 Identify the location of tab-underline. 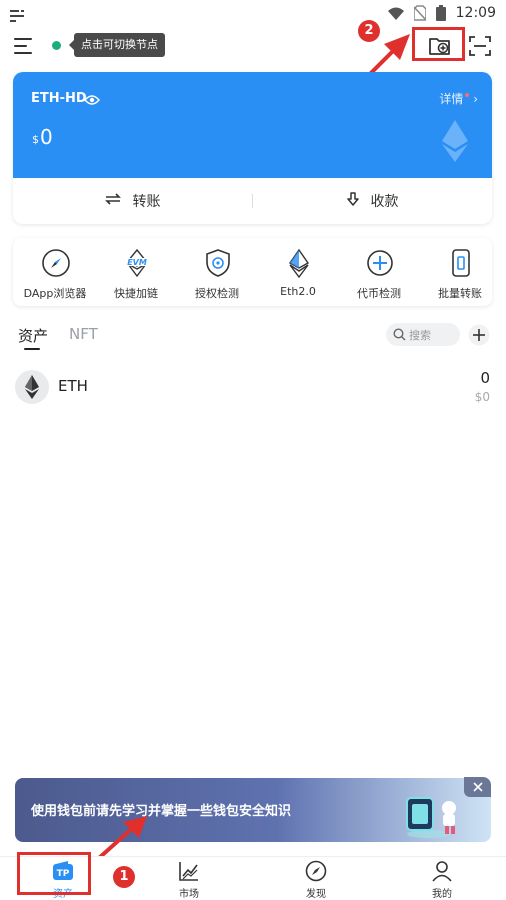
(32, 349).